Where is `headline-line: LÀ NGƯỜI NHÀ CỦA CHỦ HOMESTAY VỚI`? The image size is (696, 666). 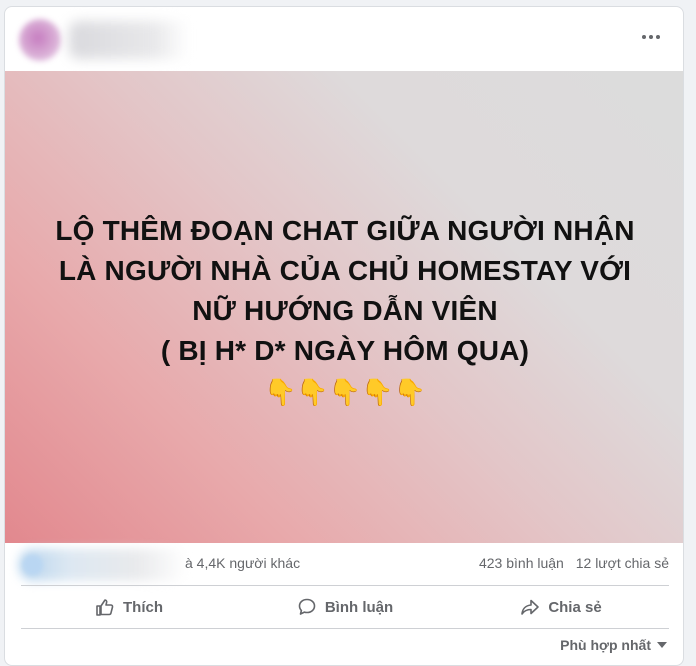 headline-line: LÀ NGƯỜI NHÀ CỦA CHỦ HOMESTAY VỚI is located at coordinates (345, 270).